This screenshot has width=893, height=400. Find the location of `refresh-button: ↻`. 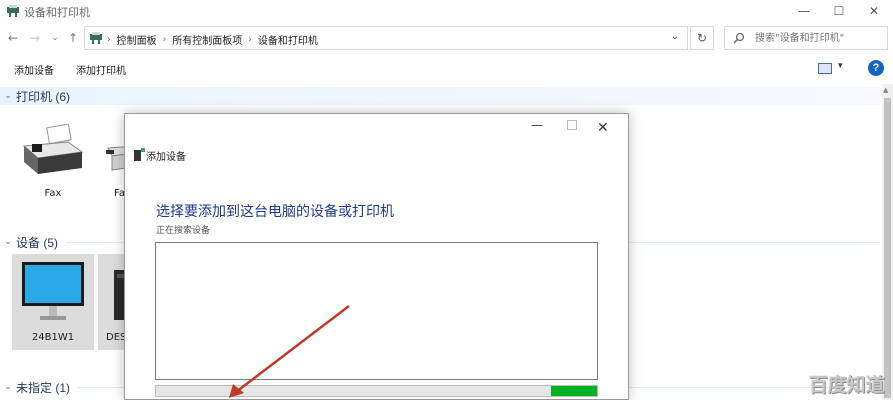

refresh-button: ↻ is located at coordinates (702, 38).